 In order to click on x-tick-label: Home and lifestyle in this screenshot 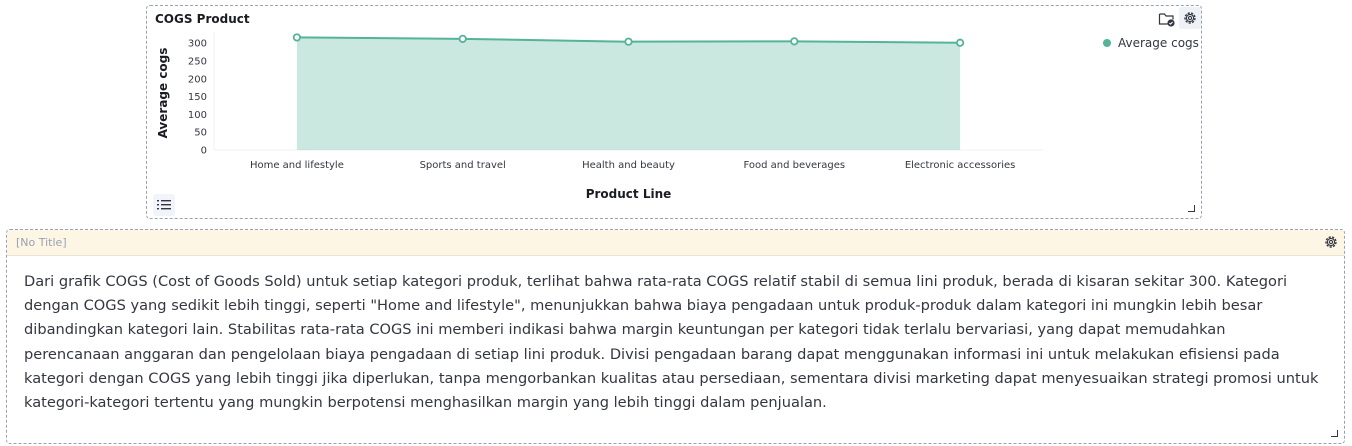, I will do `click(297, 165)`.